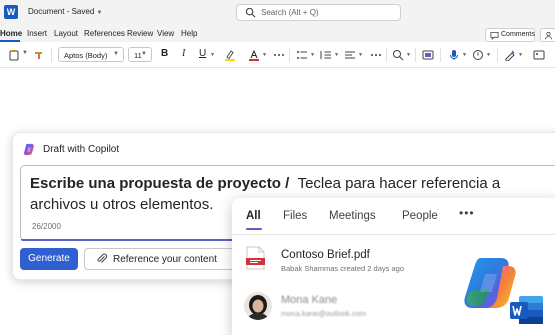 The image size is (555, 335). Describe the element at coordinates (165, 33) in the screenshot. I see `tab-view: View` at that location.